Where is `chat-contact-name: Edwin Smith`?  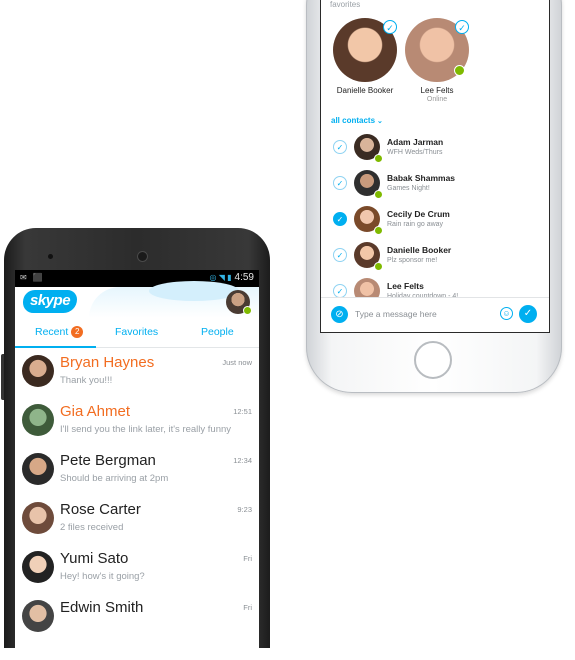
chat-contact-name: Edwin Smith is located at coordinates (102, 607).